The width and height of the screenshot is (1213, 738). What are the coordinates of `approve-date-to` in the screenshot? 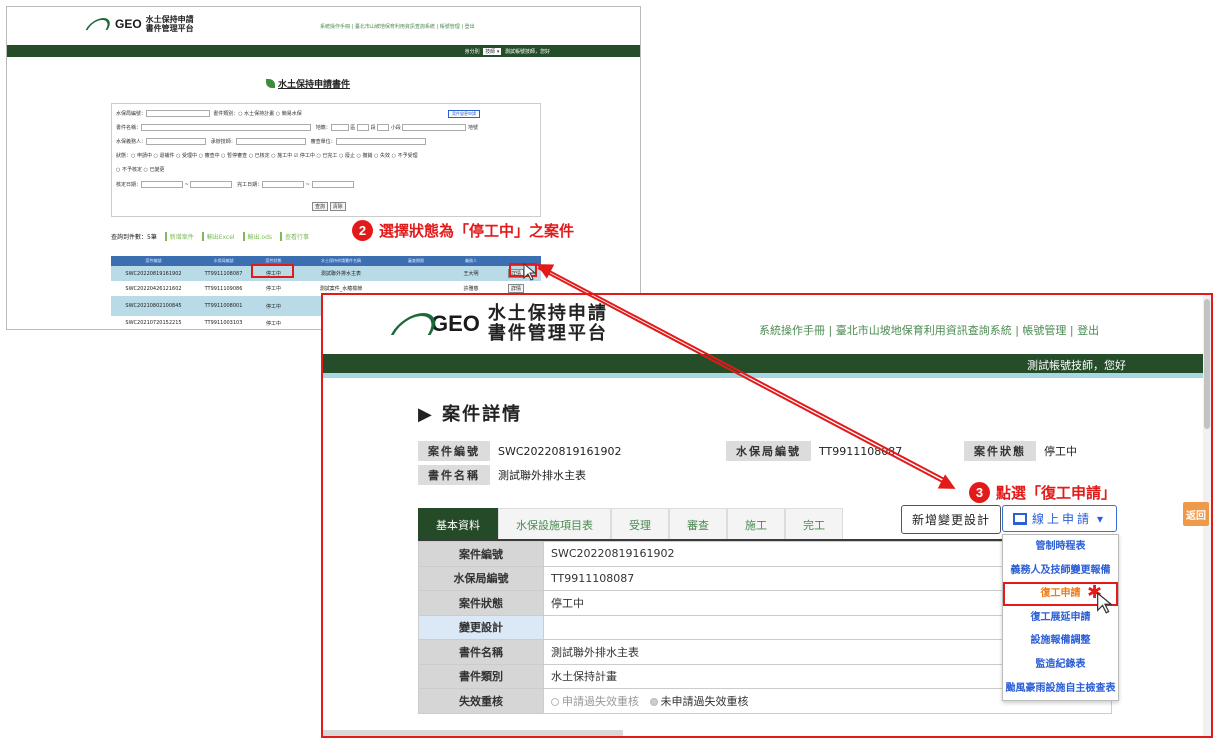 It's located at (211, 184).